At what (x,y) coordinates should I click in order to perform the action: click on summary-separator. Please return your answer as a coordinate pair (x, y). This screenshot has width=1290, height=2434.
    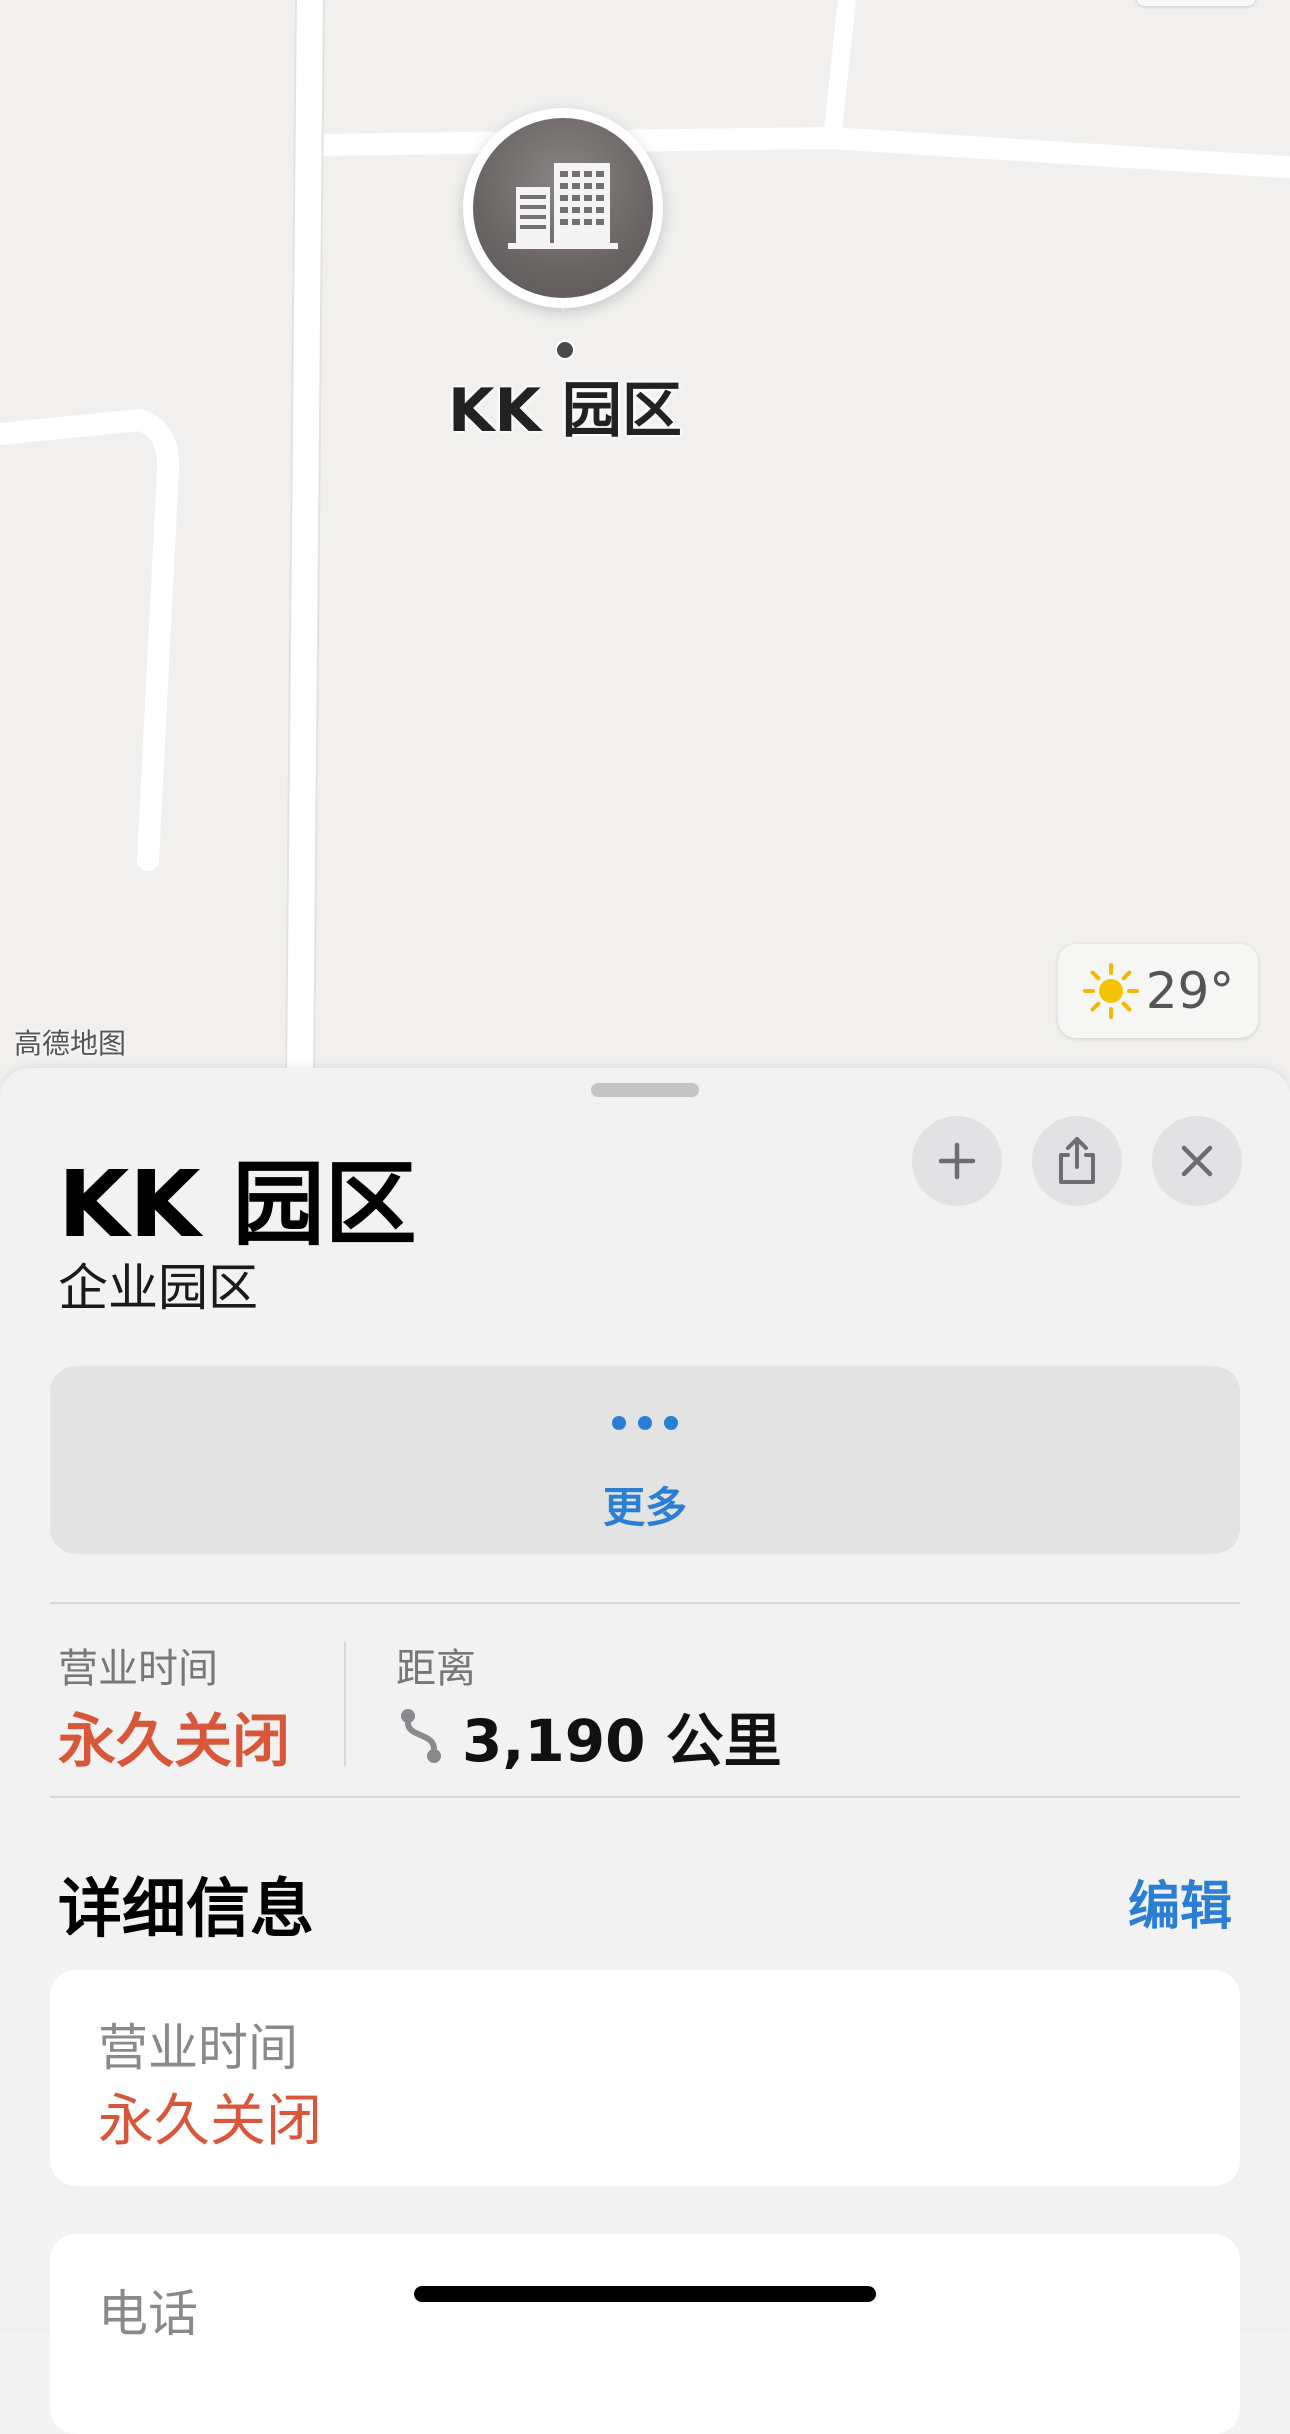
    Looking at the image, I should click on (345, 1704).